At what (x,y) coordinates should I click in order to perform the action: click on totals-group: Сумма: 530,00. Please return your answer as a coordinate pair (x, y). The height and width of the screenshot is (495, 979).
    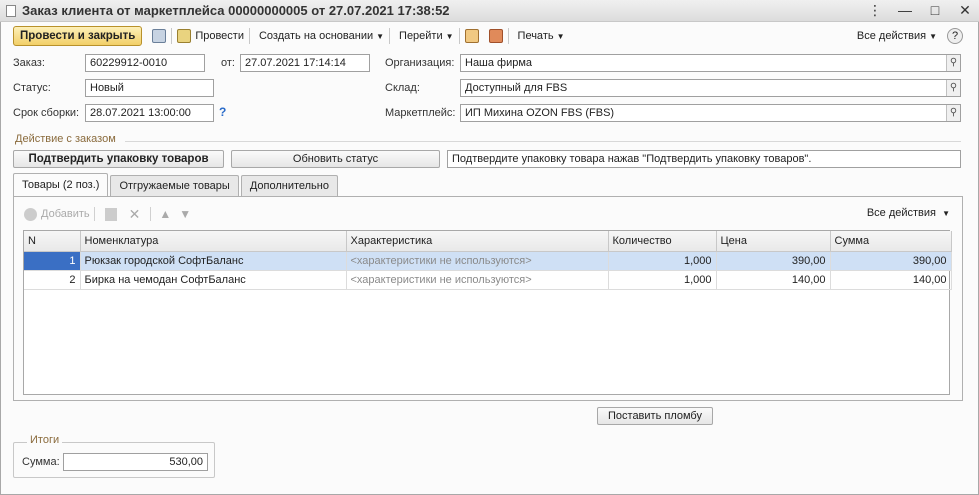
    Looking at the image, I should click on (114, 460).